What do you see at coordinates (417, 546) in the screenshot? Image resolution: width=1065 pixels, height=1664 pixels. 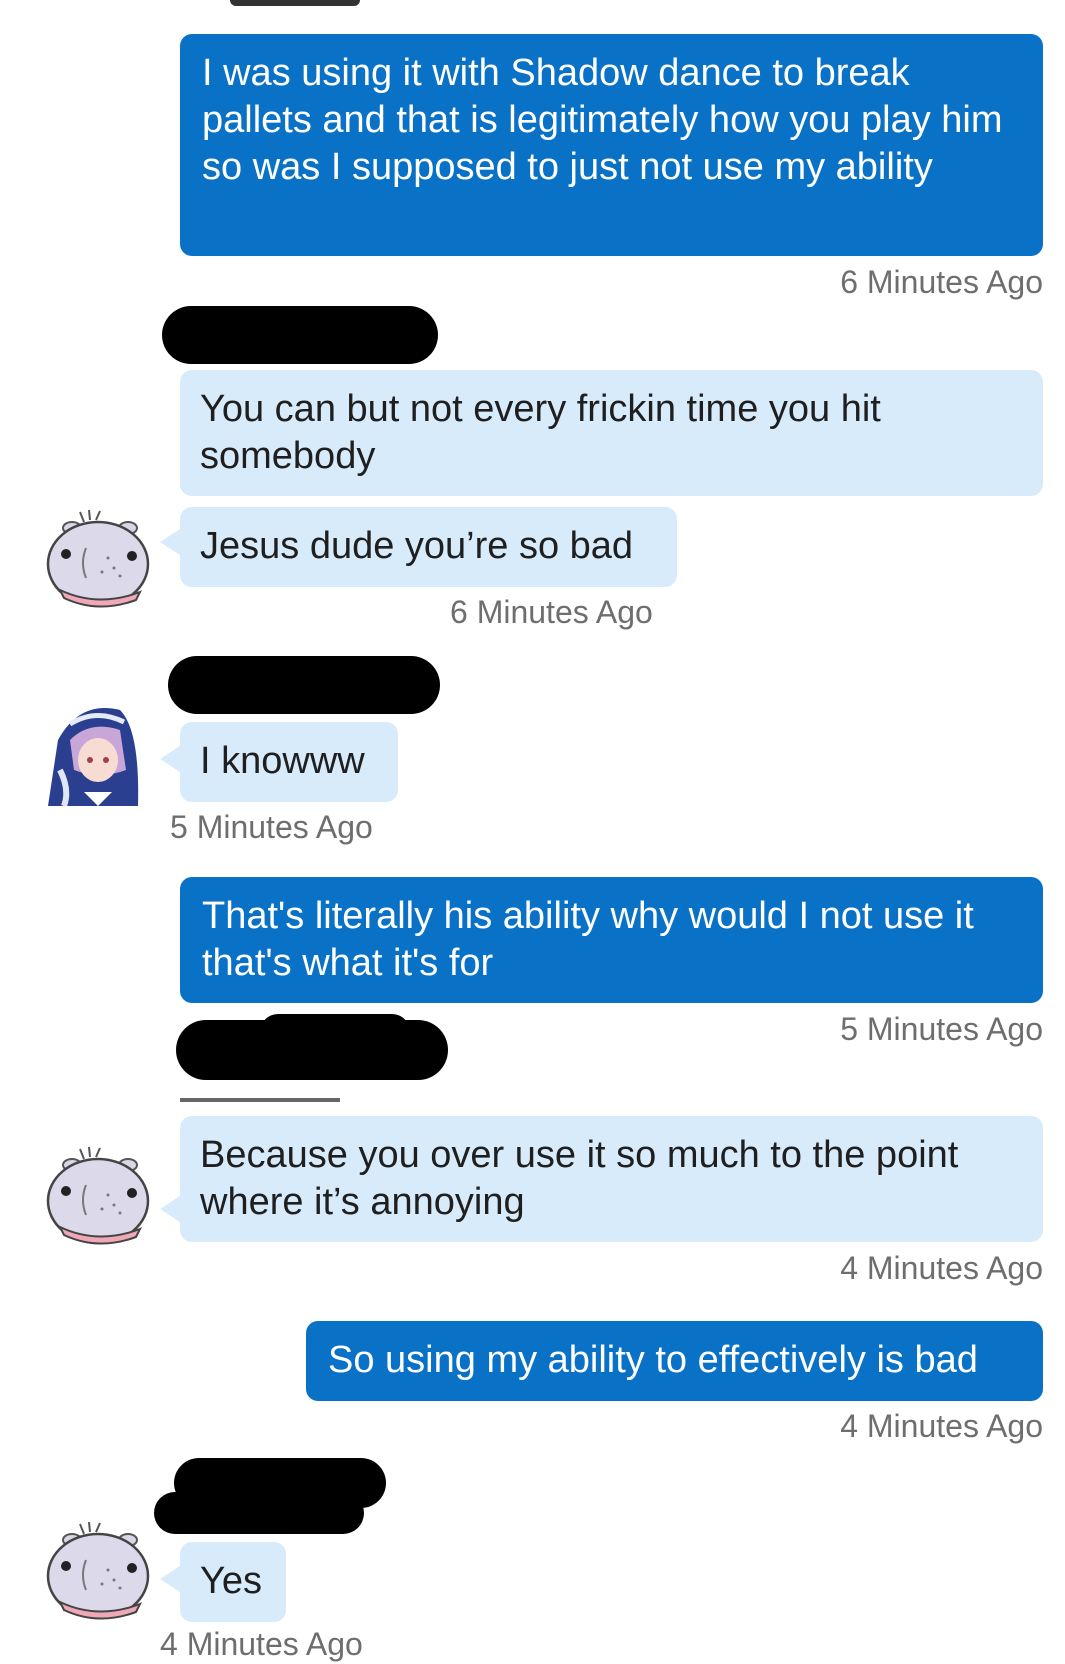 I see `message-text: Jesus dude you’re so bad` at bounding box center [417, 546].